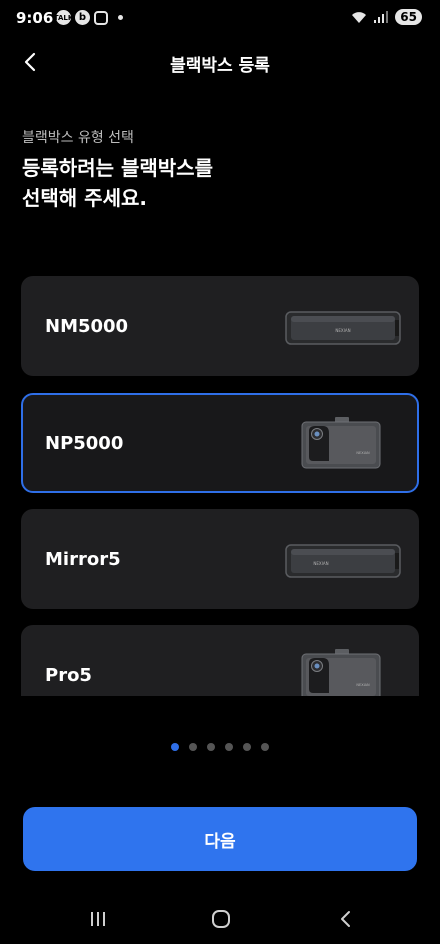 This screenshot has width=440, height=944. Describe the element at coordinates (68, 675) in the screenshot. I see `device-label: Pro5` at that location.